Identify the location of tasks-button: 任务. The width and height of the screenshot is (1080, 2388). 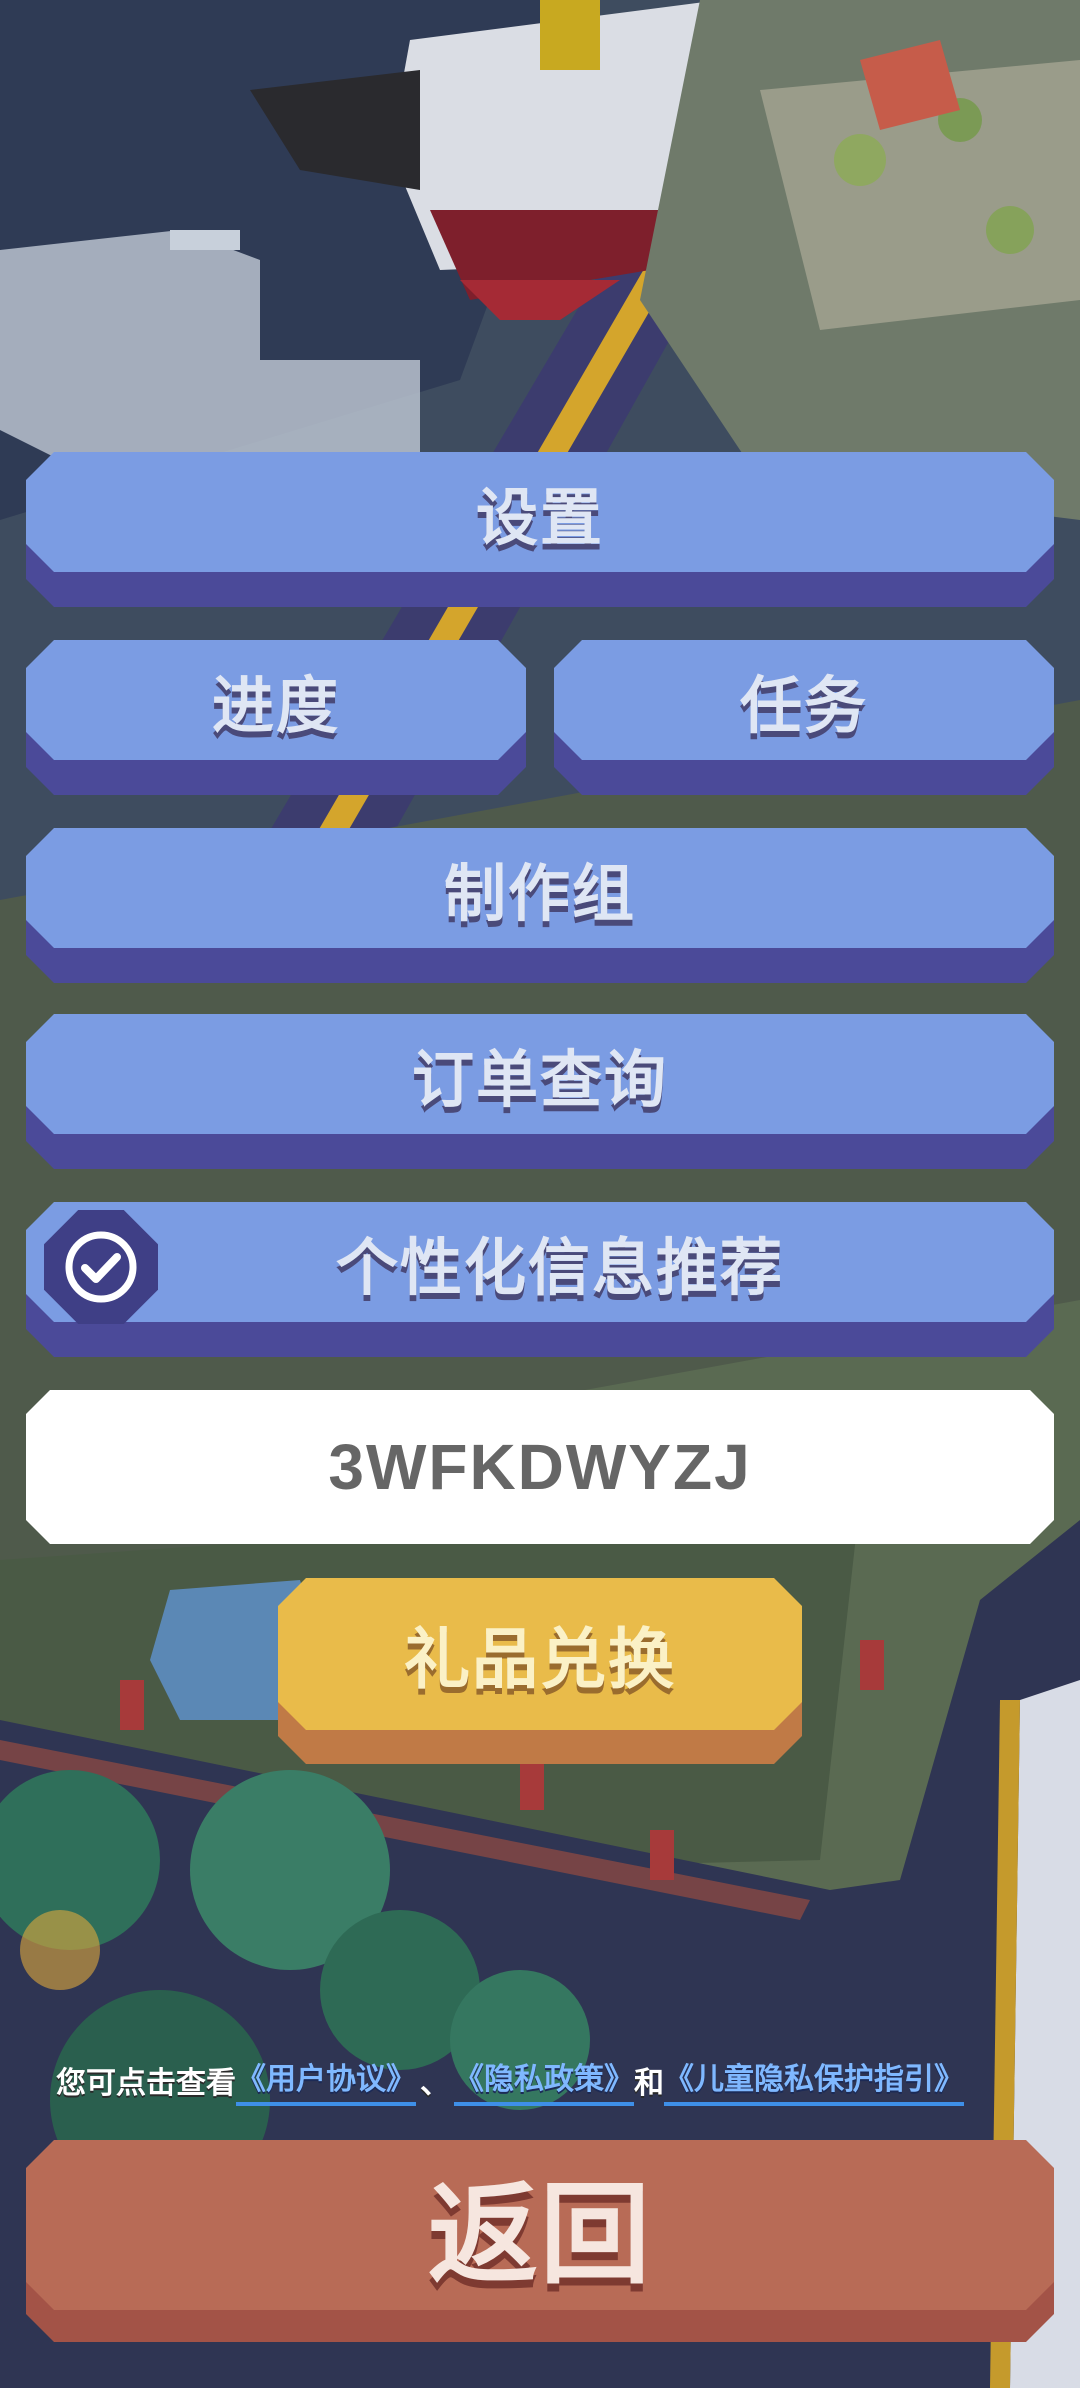
(804, 717).